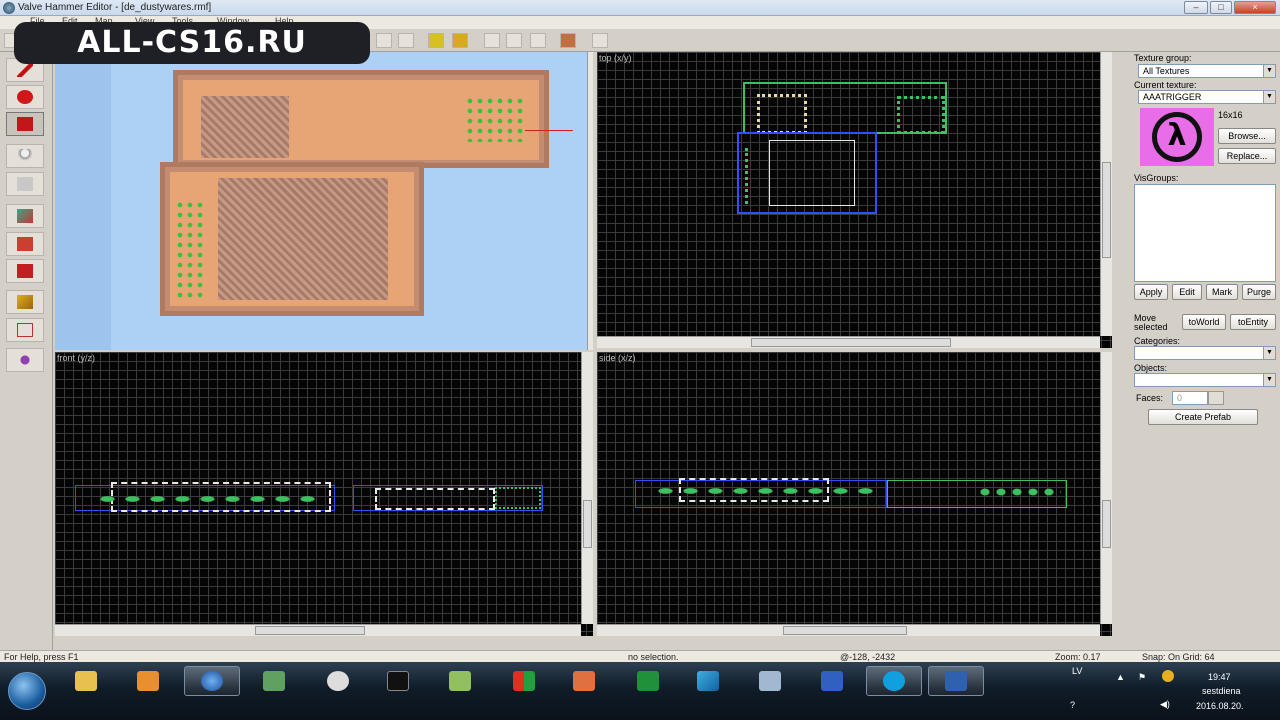 Image resolution: width=1280 pixels, height=720 pixels. I want to click on taskbar-explorer, so click(86, 681).